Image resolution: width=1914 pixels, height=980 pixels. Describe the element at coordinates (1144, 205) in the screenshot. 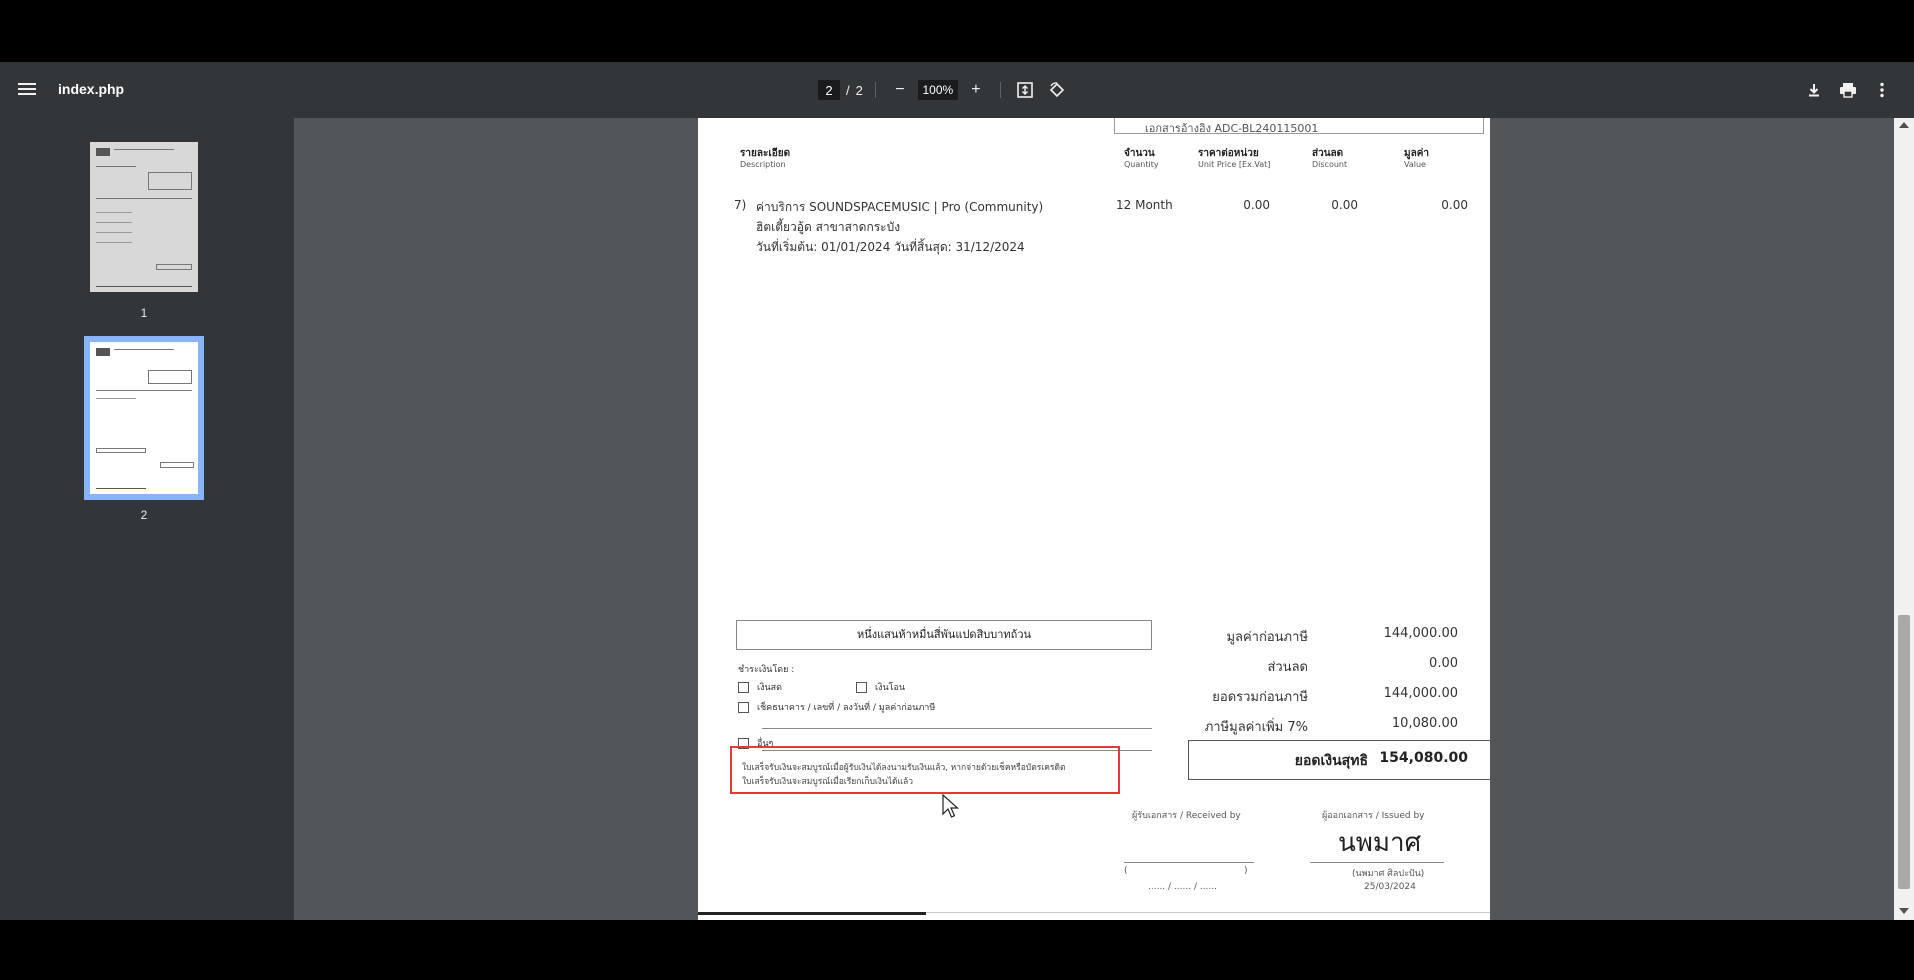

I see `item-quantity: 12 Month` at that location.